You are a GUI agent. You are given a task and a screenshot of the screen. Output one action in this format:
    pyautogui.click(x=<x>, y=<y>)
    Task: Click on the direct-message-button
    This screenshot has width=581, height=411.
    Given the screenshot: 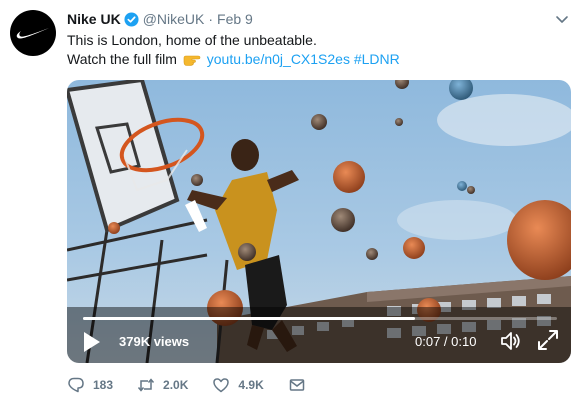 What is the action you would take?
    pyautogui.click(x=297, y=385)
    